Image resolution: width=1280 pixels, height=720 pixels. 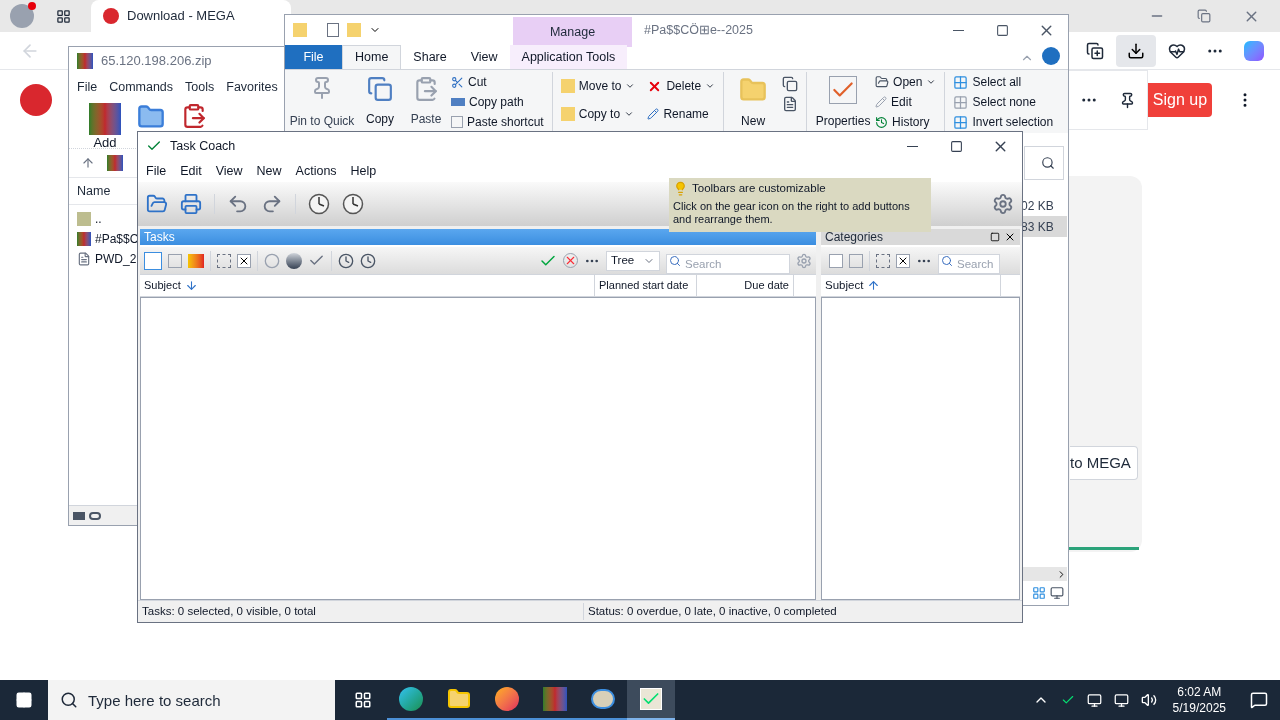 What do you see at coordinates (1148, 700) in the screenshot?
I see `volume-icon` at bounding box center [1148, 700].